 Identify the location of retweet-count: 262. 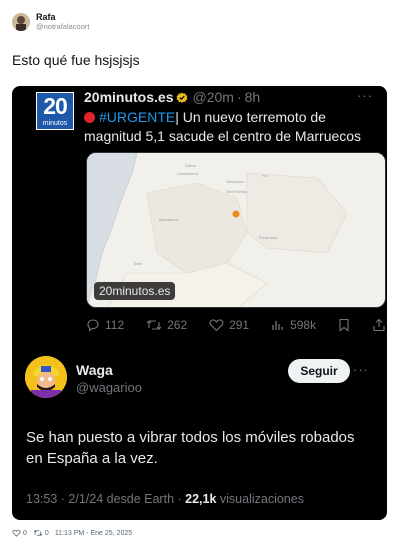
(177, 325).